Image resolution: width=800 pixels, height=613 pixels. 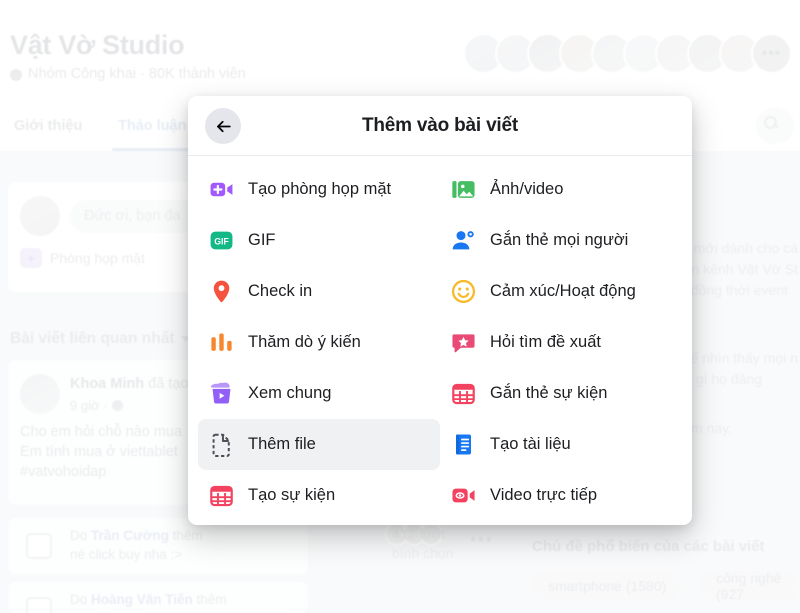 I want to click on menu-item-label: Cảm xúc/Hoạt động, so click(x=563, y=291).